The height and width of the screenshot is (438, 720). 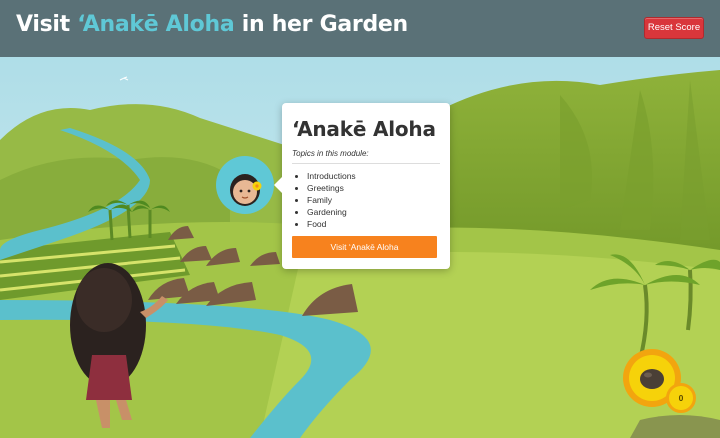 What do you see at coordinates (47, 24) in the screenshot?
I see `page-title-prefix: Visit` at bounding box center [47, 24].